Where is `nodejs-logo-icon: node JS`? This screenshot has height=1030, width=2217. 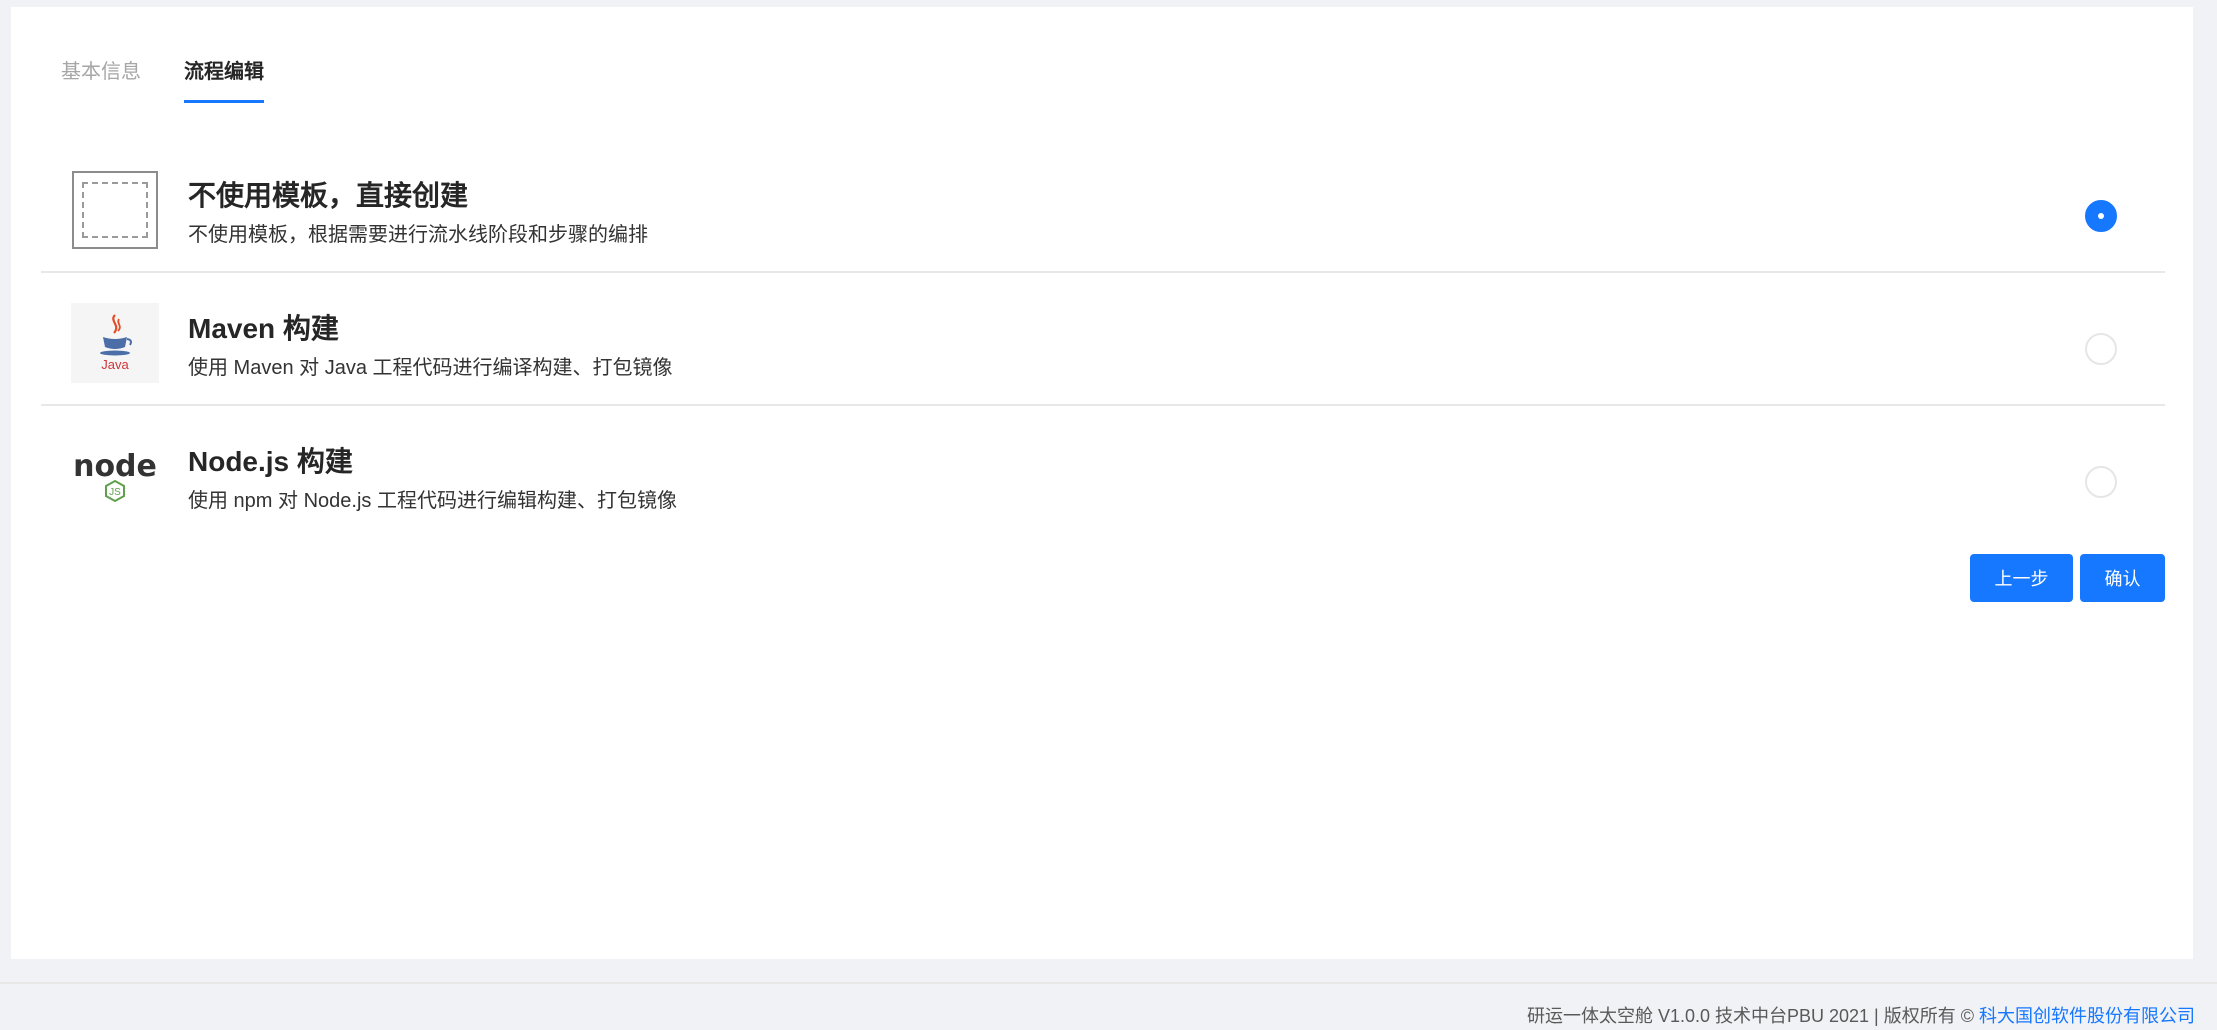 nodejs-logo-icon: node JS is located at coordinates (115, 476).